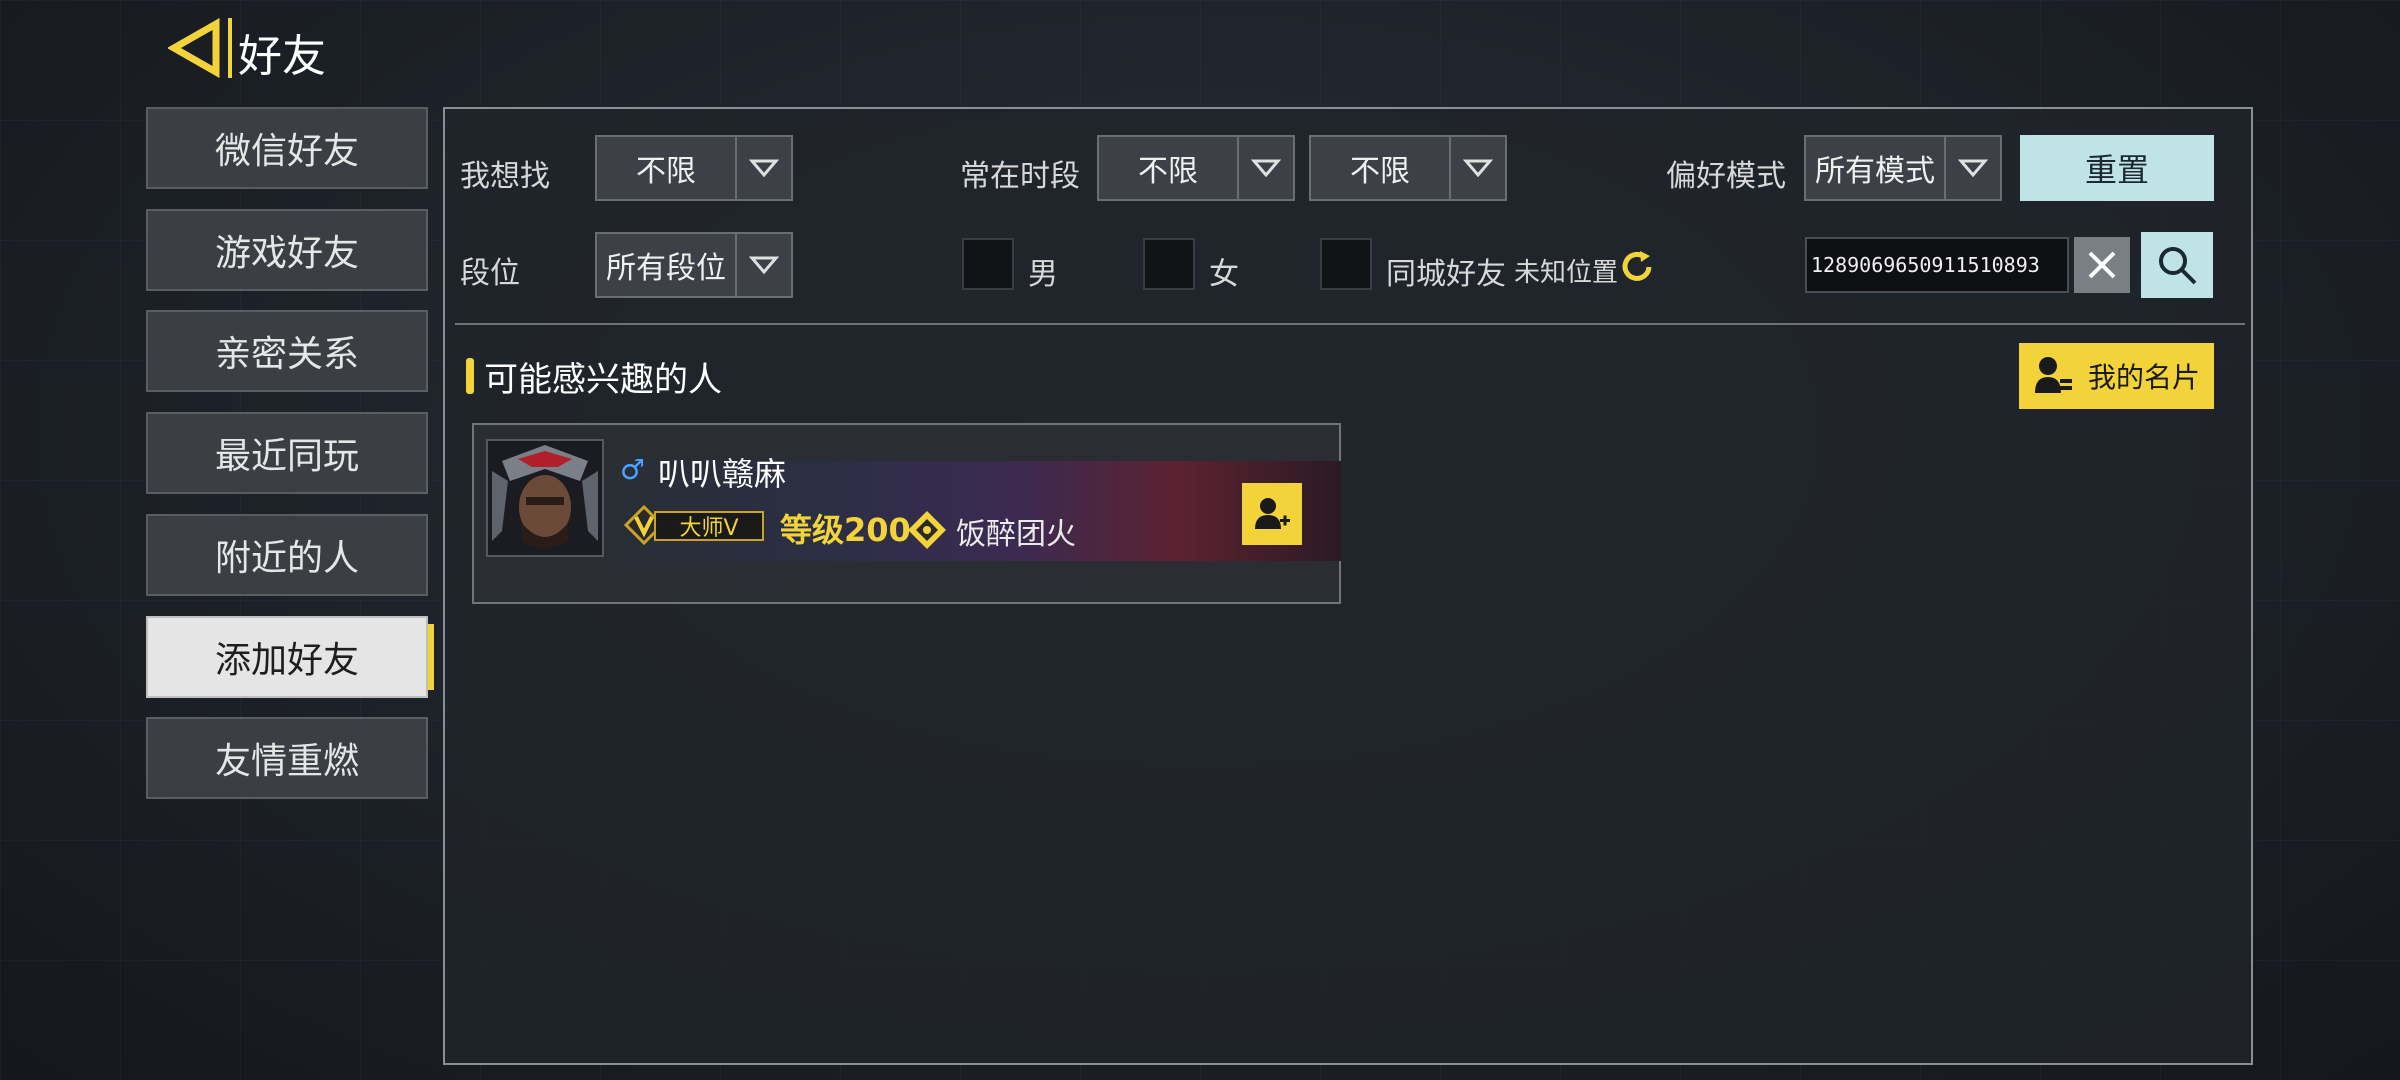  What do you see at coordinates (2053, 379) in the screenshot?
I see `user-card-icon` at bounding box center [2053, 379].